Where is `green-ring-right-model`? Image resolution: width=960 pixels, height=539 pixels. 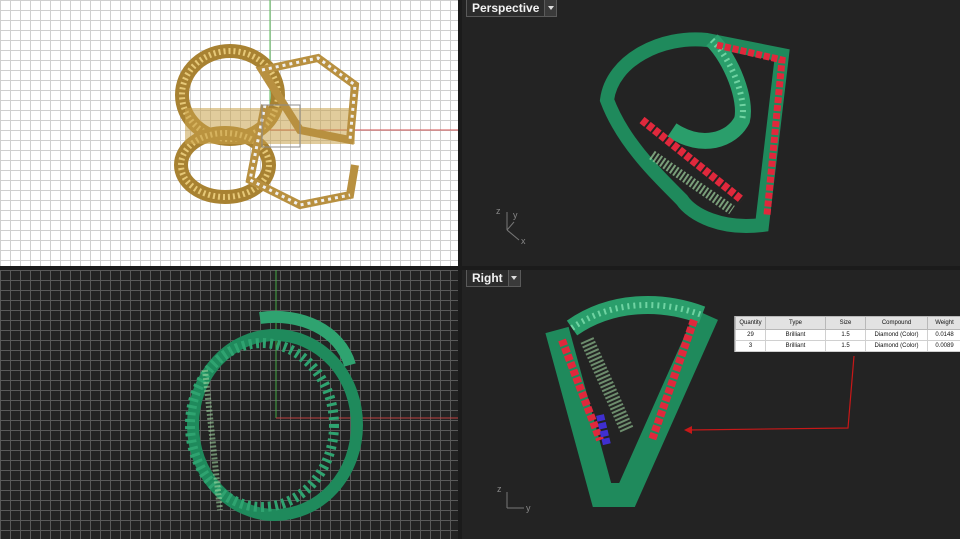
green-ring-right-model is located at coordinates (631, 401).